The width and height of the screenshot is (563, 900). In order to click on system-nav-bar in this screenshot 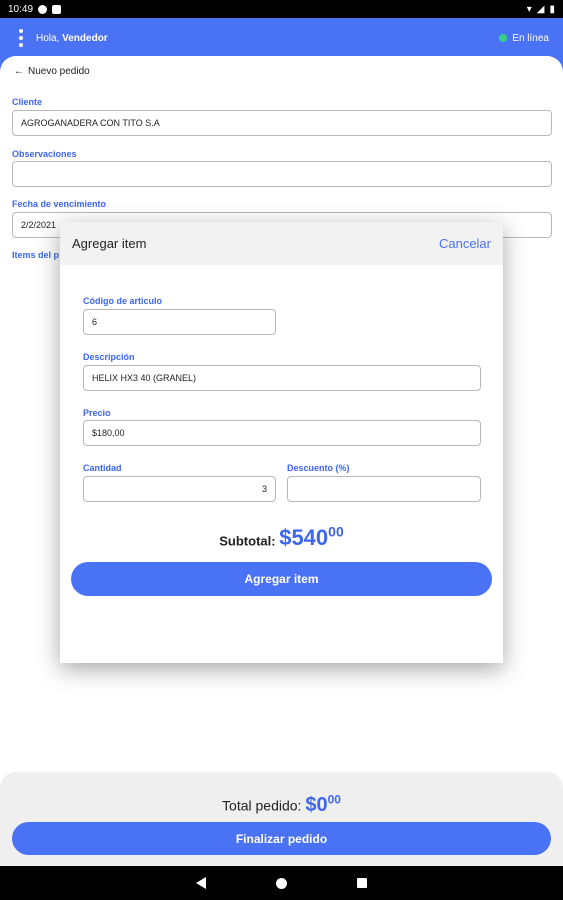, I will do `click(281, 883)`.